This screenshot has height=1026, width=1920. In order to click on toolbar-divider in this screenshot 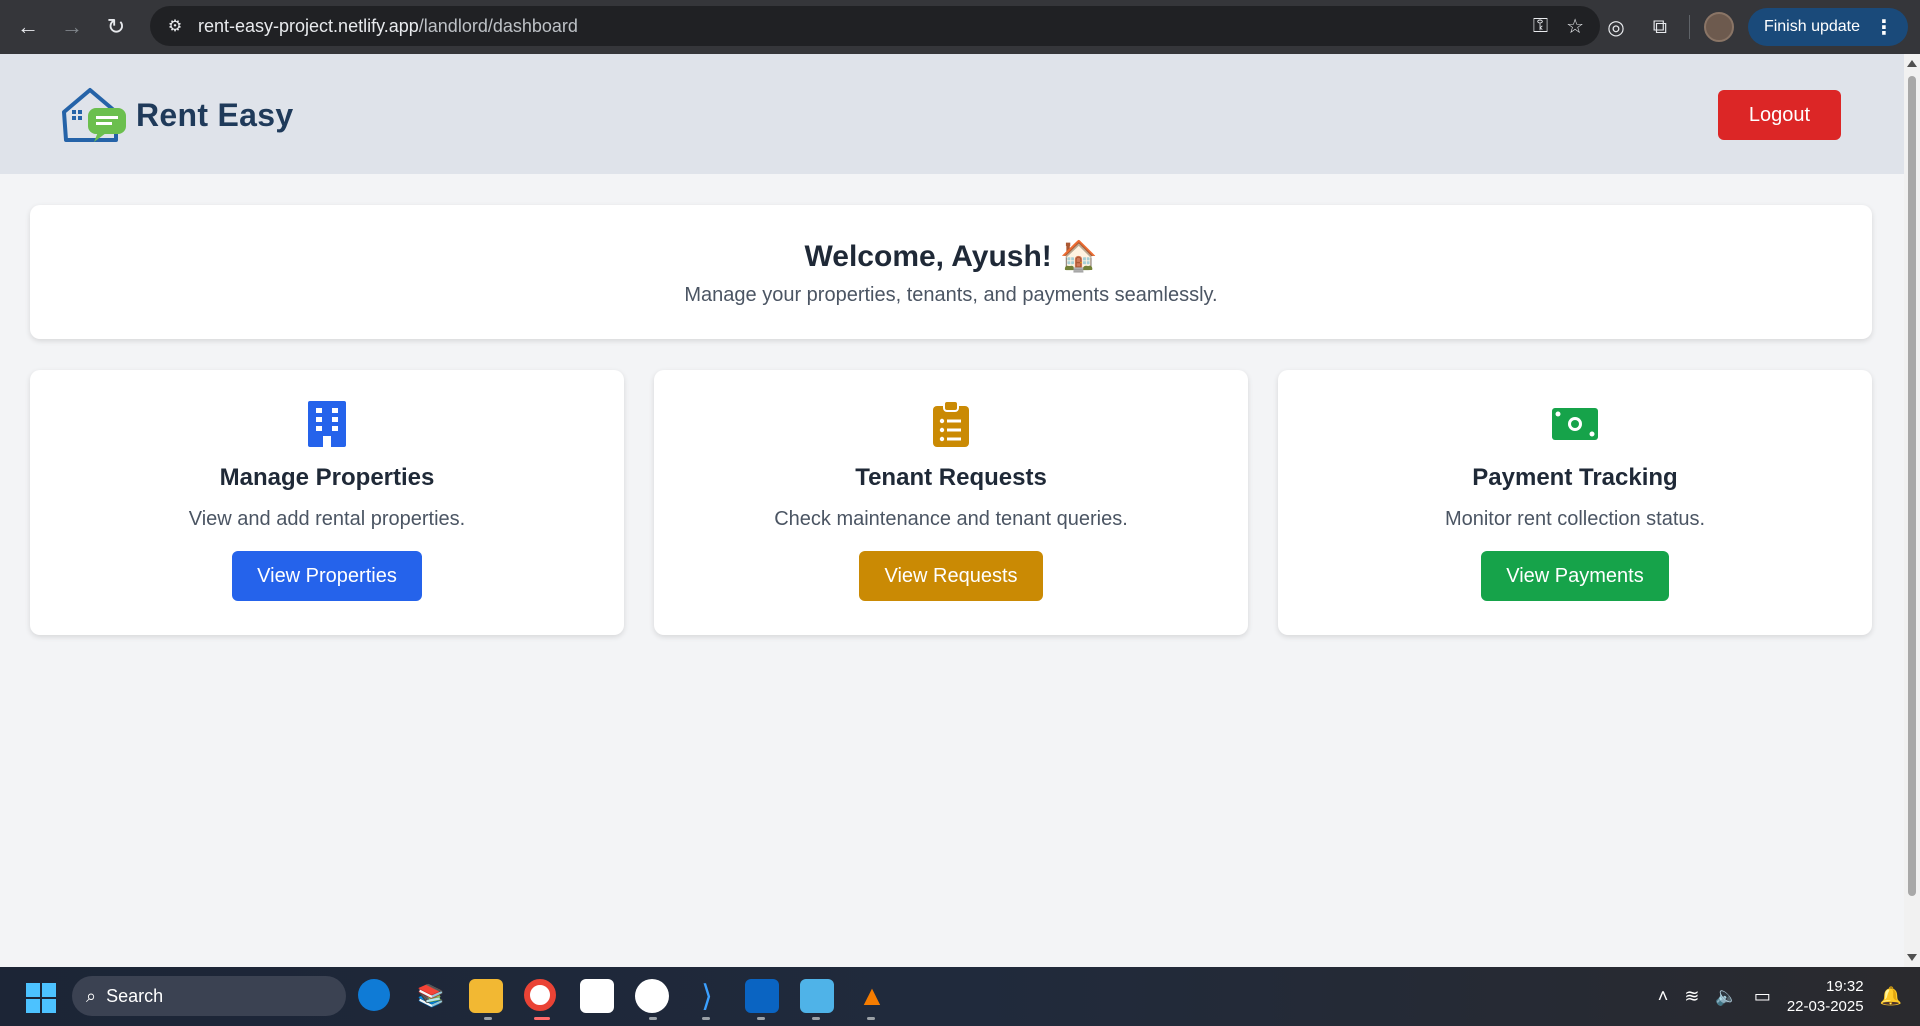, I will do `click(1689, 27)`.